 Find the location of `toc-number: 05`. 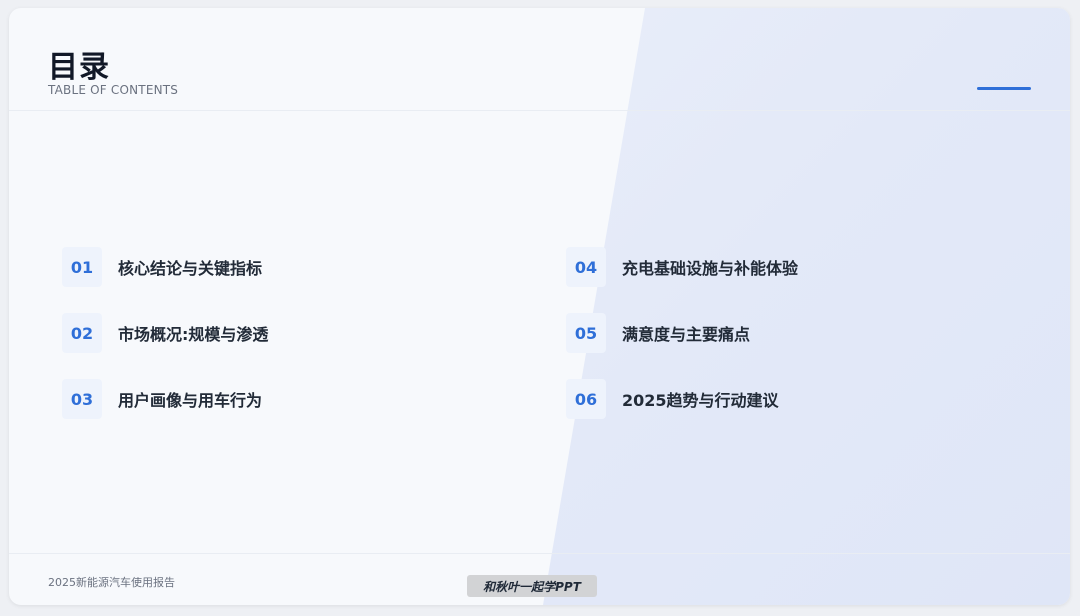

toc-number: 05 is located at coordinates (586, 333).